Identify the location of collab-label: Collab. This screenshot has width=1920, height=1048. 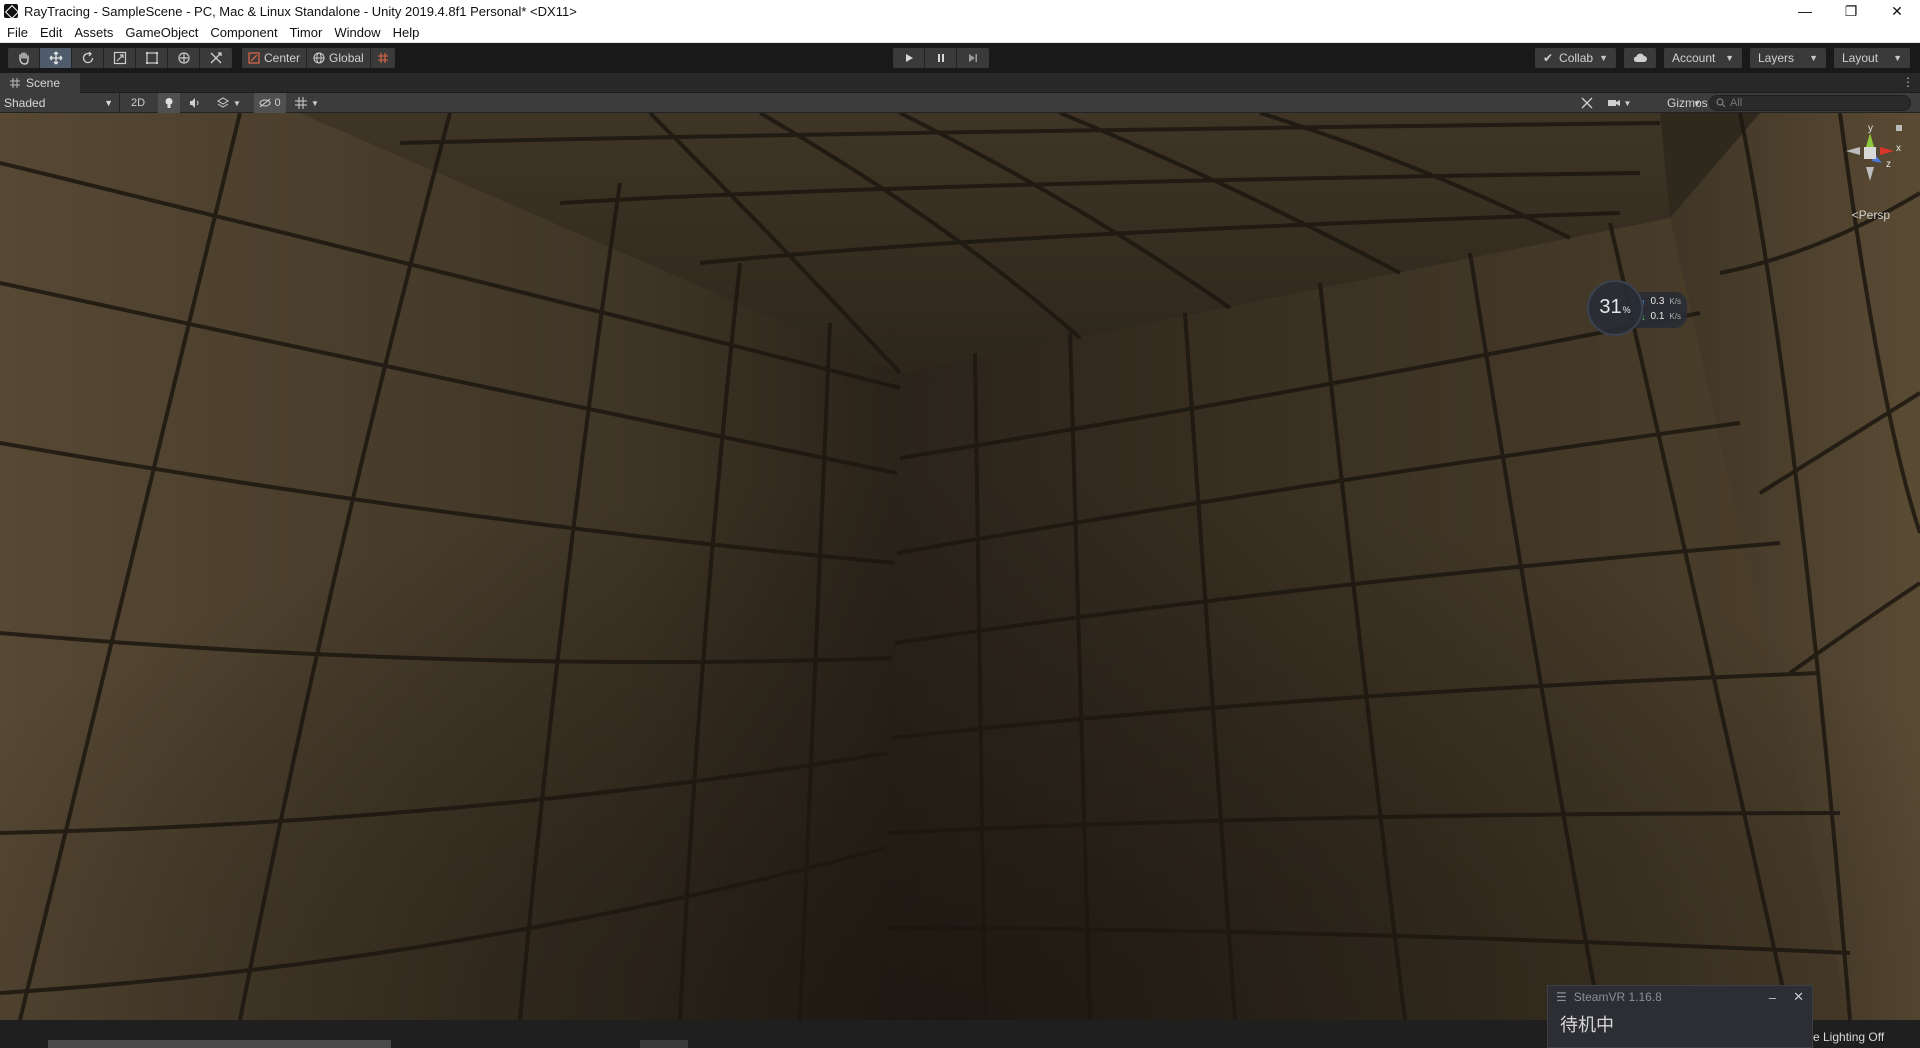
(1576, 58).